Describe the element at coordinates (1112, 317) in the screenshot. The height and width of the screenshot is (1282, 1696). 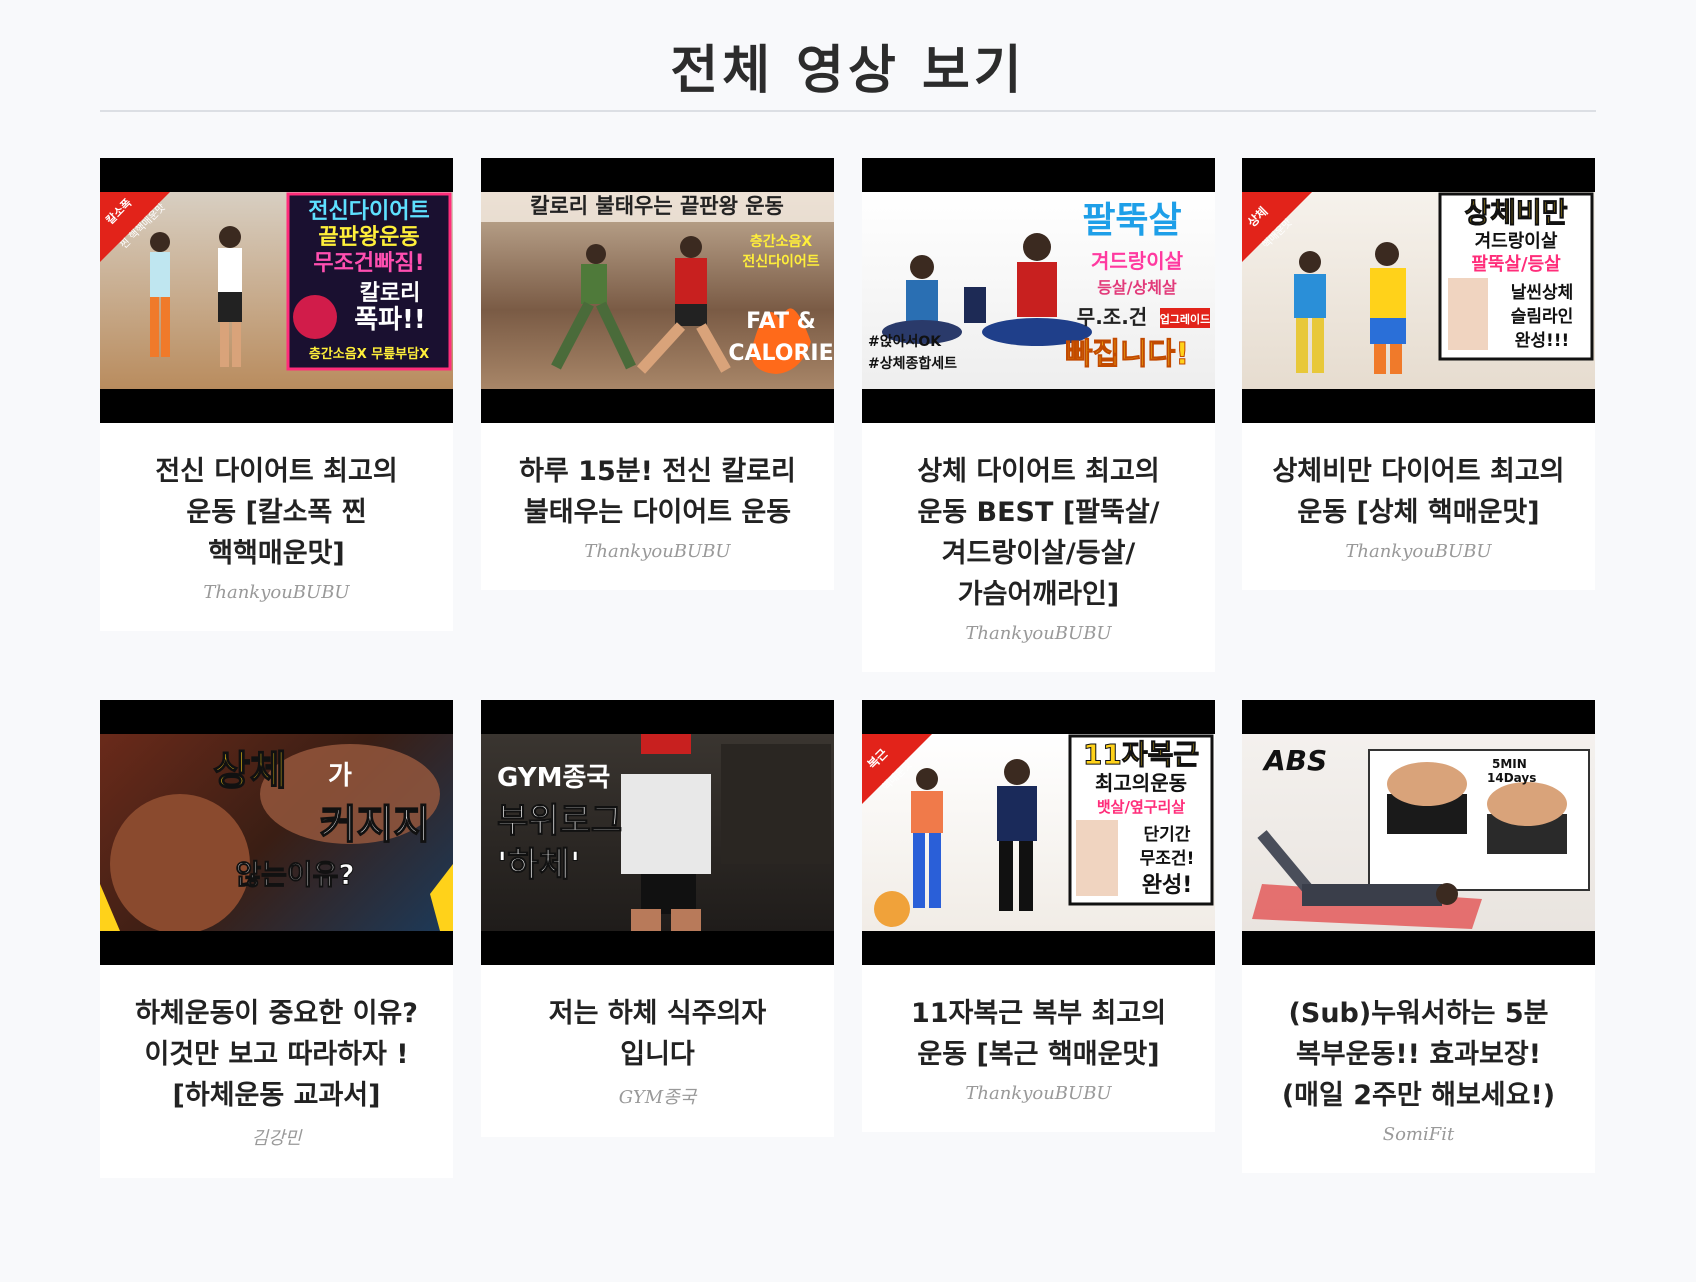
I see `thumb-text: 무.조.건` at that location.